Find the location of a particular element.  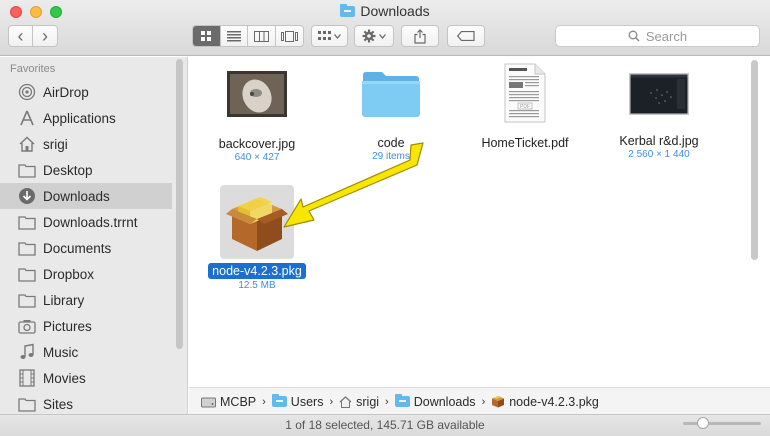

applications-icon is located at coordinates (27, 118).